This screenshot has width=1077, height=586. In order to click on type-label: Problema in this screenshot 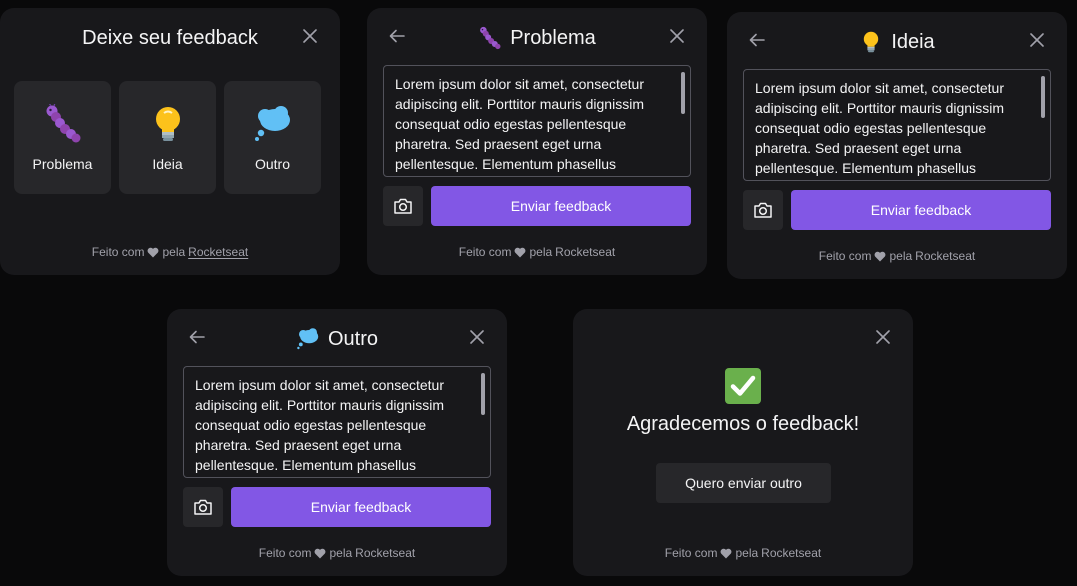, I will do `click(62, 163)`.